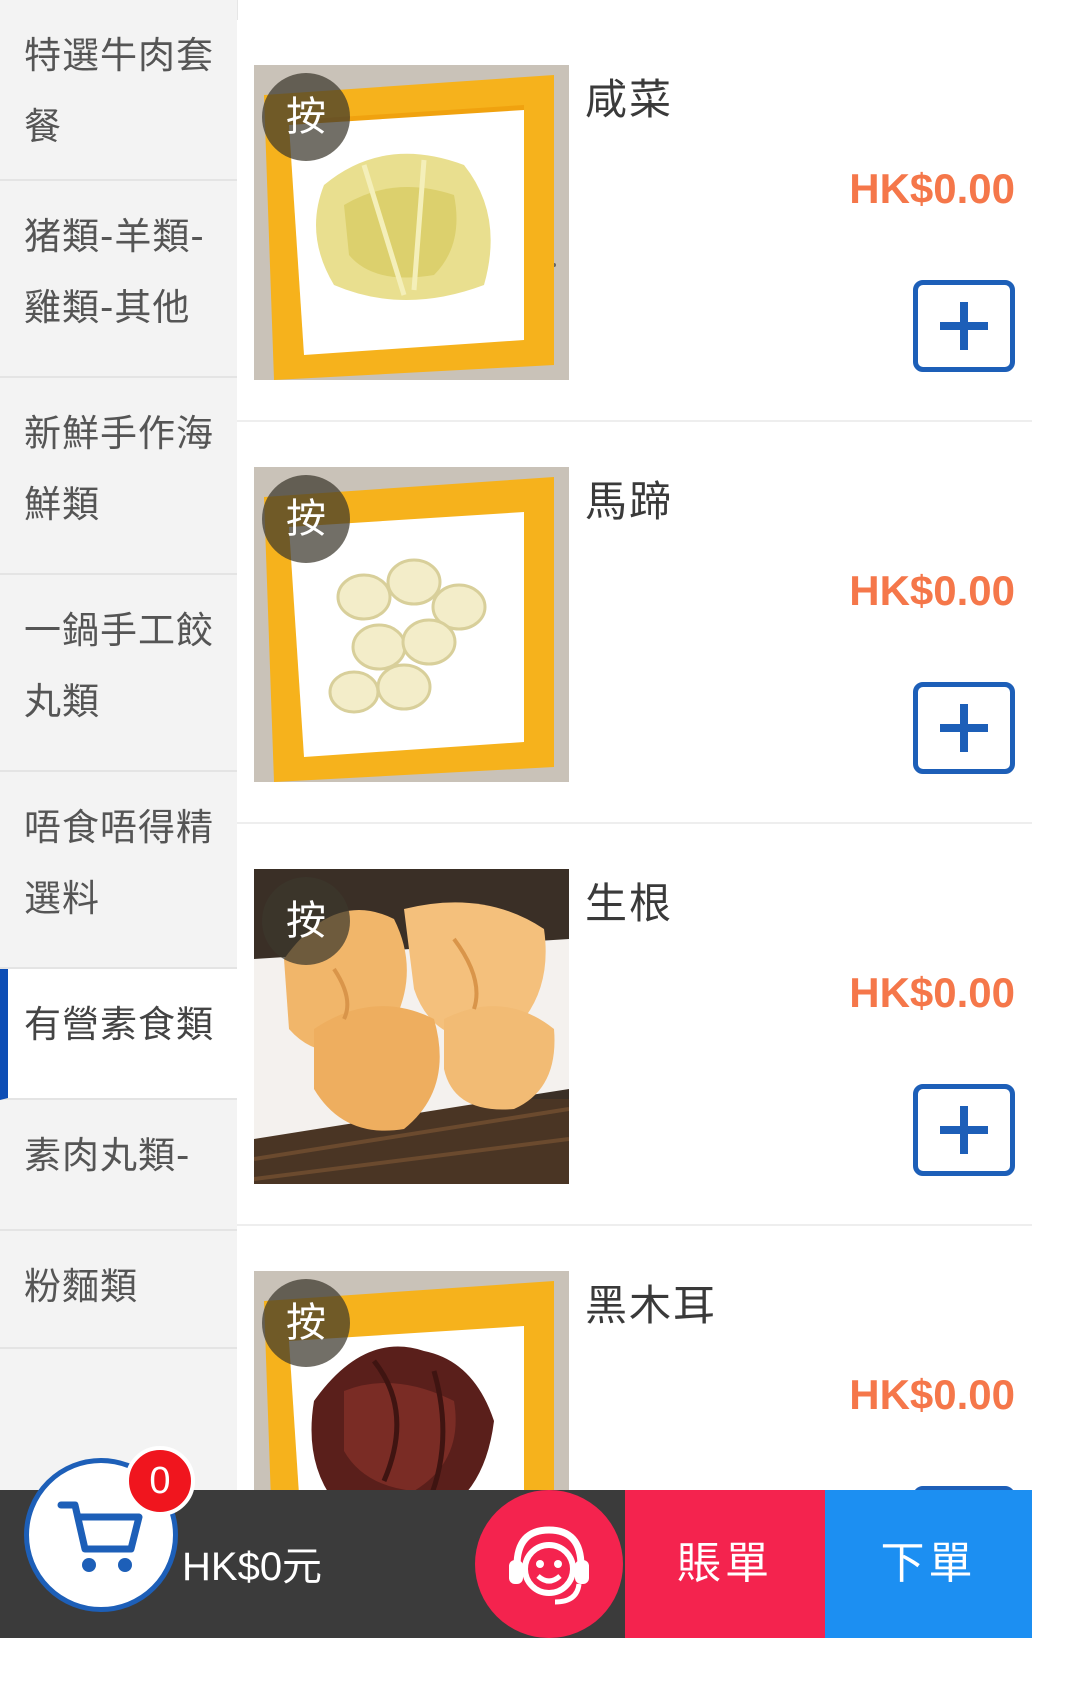  Describe the element at coordinates (81, 1286) in the screenshot. I see `sidebar-item-label: 粉麵類` at that location.